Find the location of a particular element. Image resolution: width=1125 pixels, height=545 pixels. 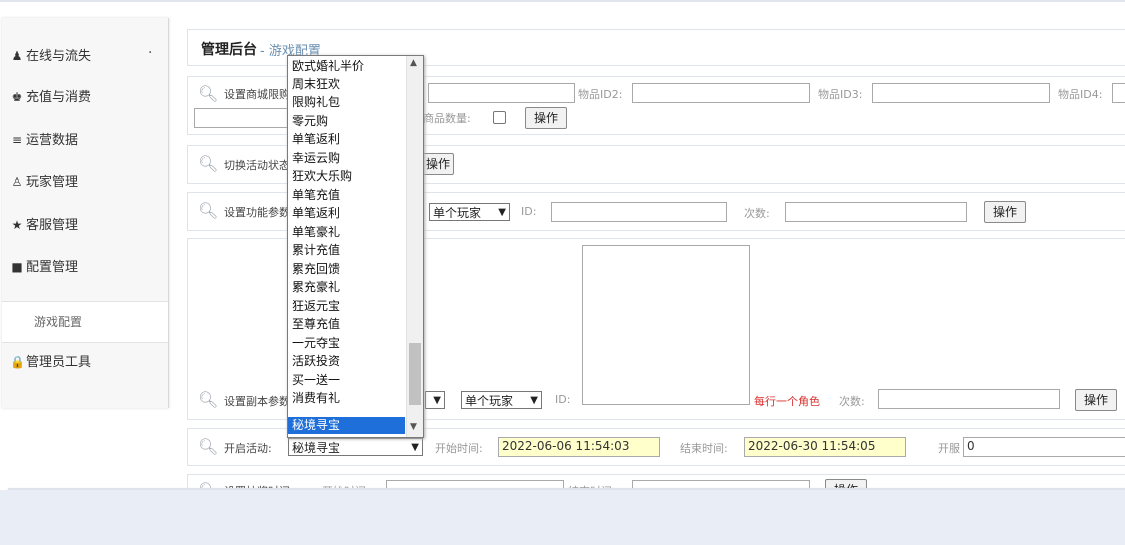

dungeon-operate-button: 操作 is located at coordinates (1096, 400).